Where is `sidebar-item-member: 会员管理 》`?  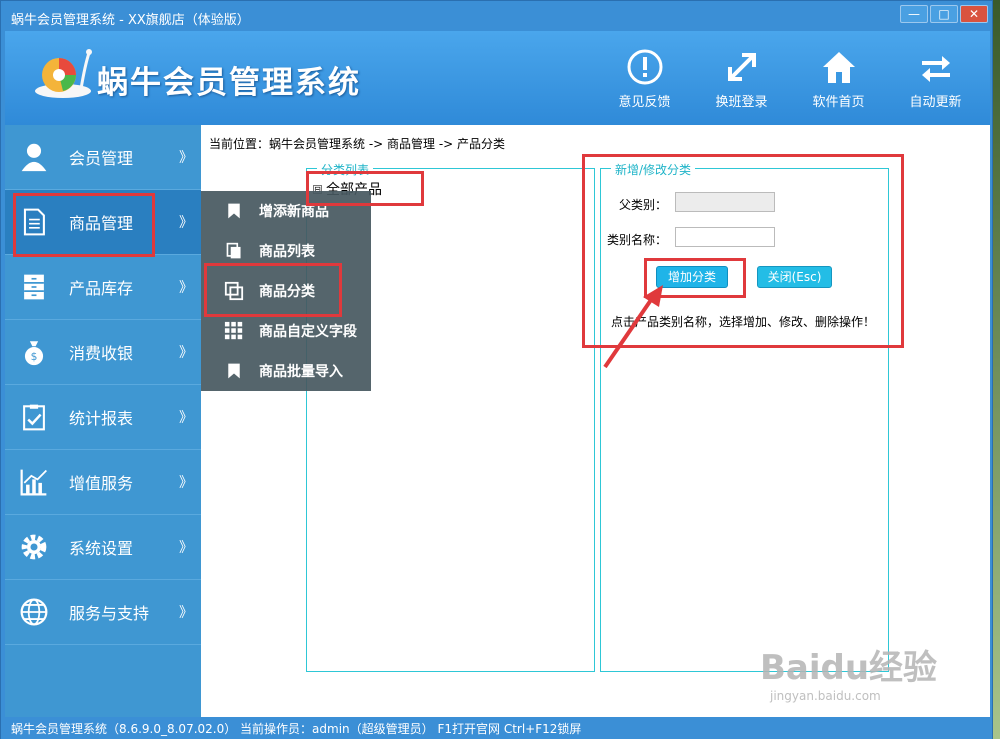 sidebar-item-member: 会员管理 》 is located at coordinates (103, 157).